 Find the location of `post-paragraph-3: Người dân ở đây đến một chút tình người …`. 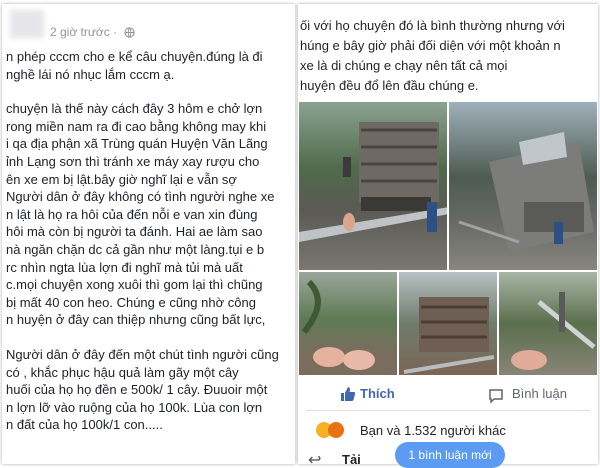

post-paragraph-3: Người dân ở đây đến một chút tình người … is located at coordinates (142, 389).